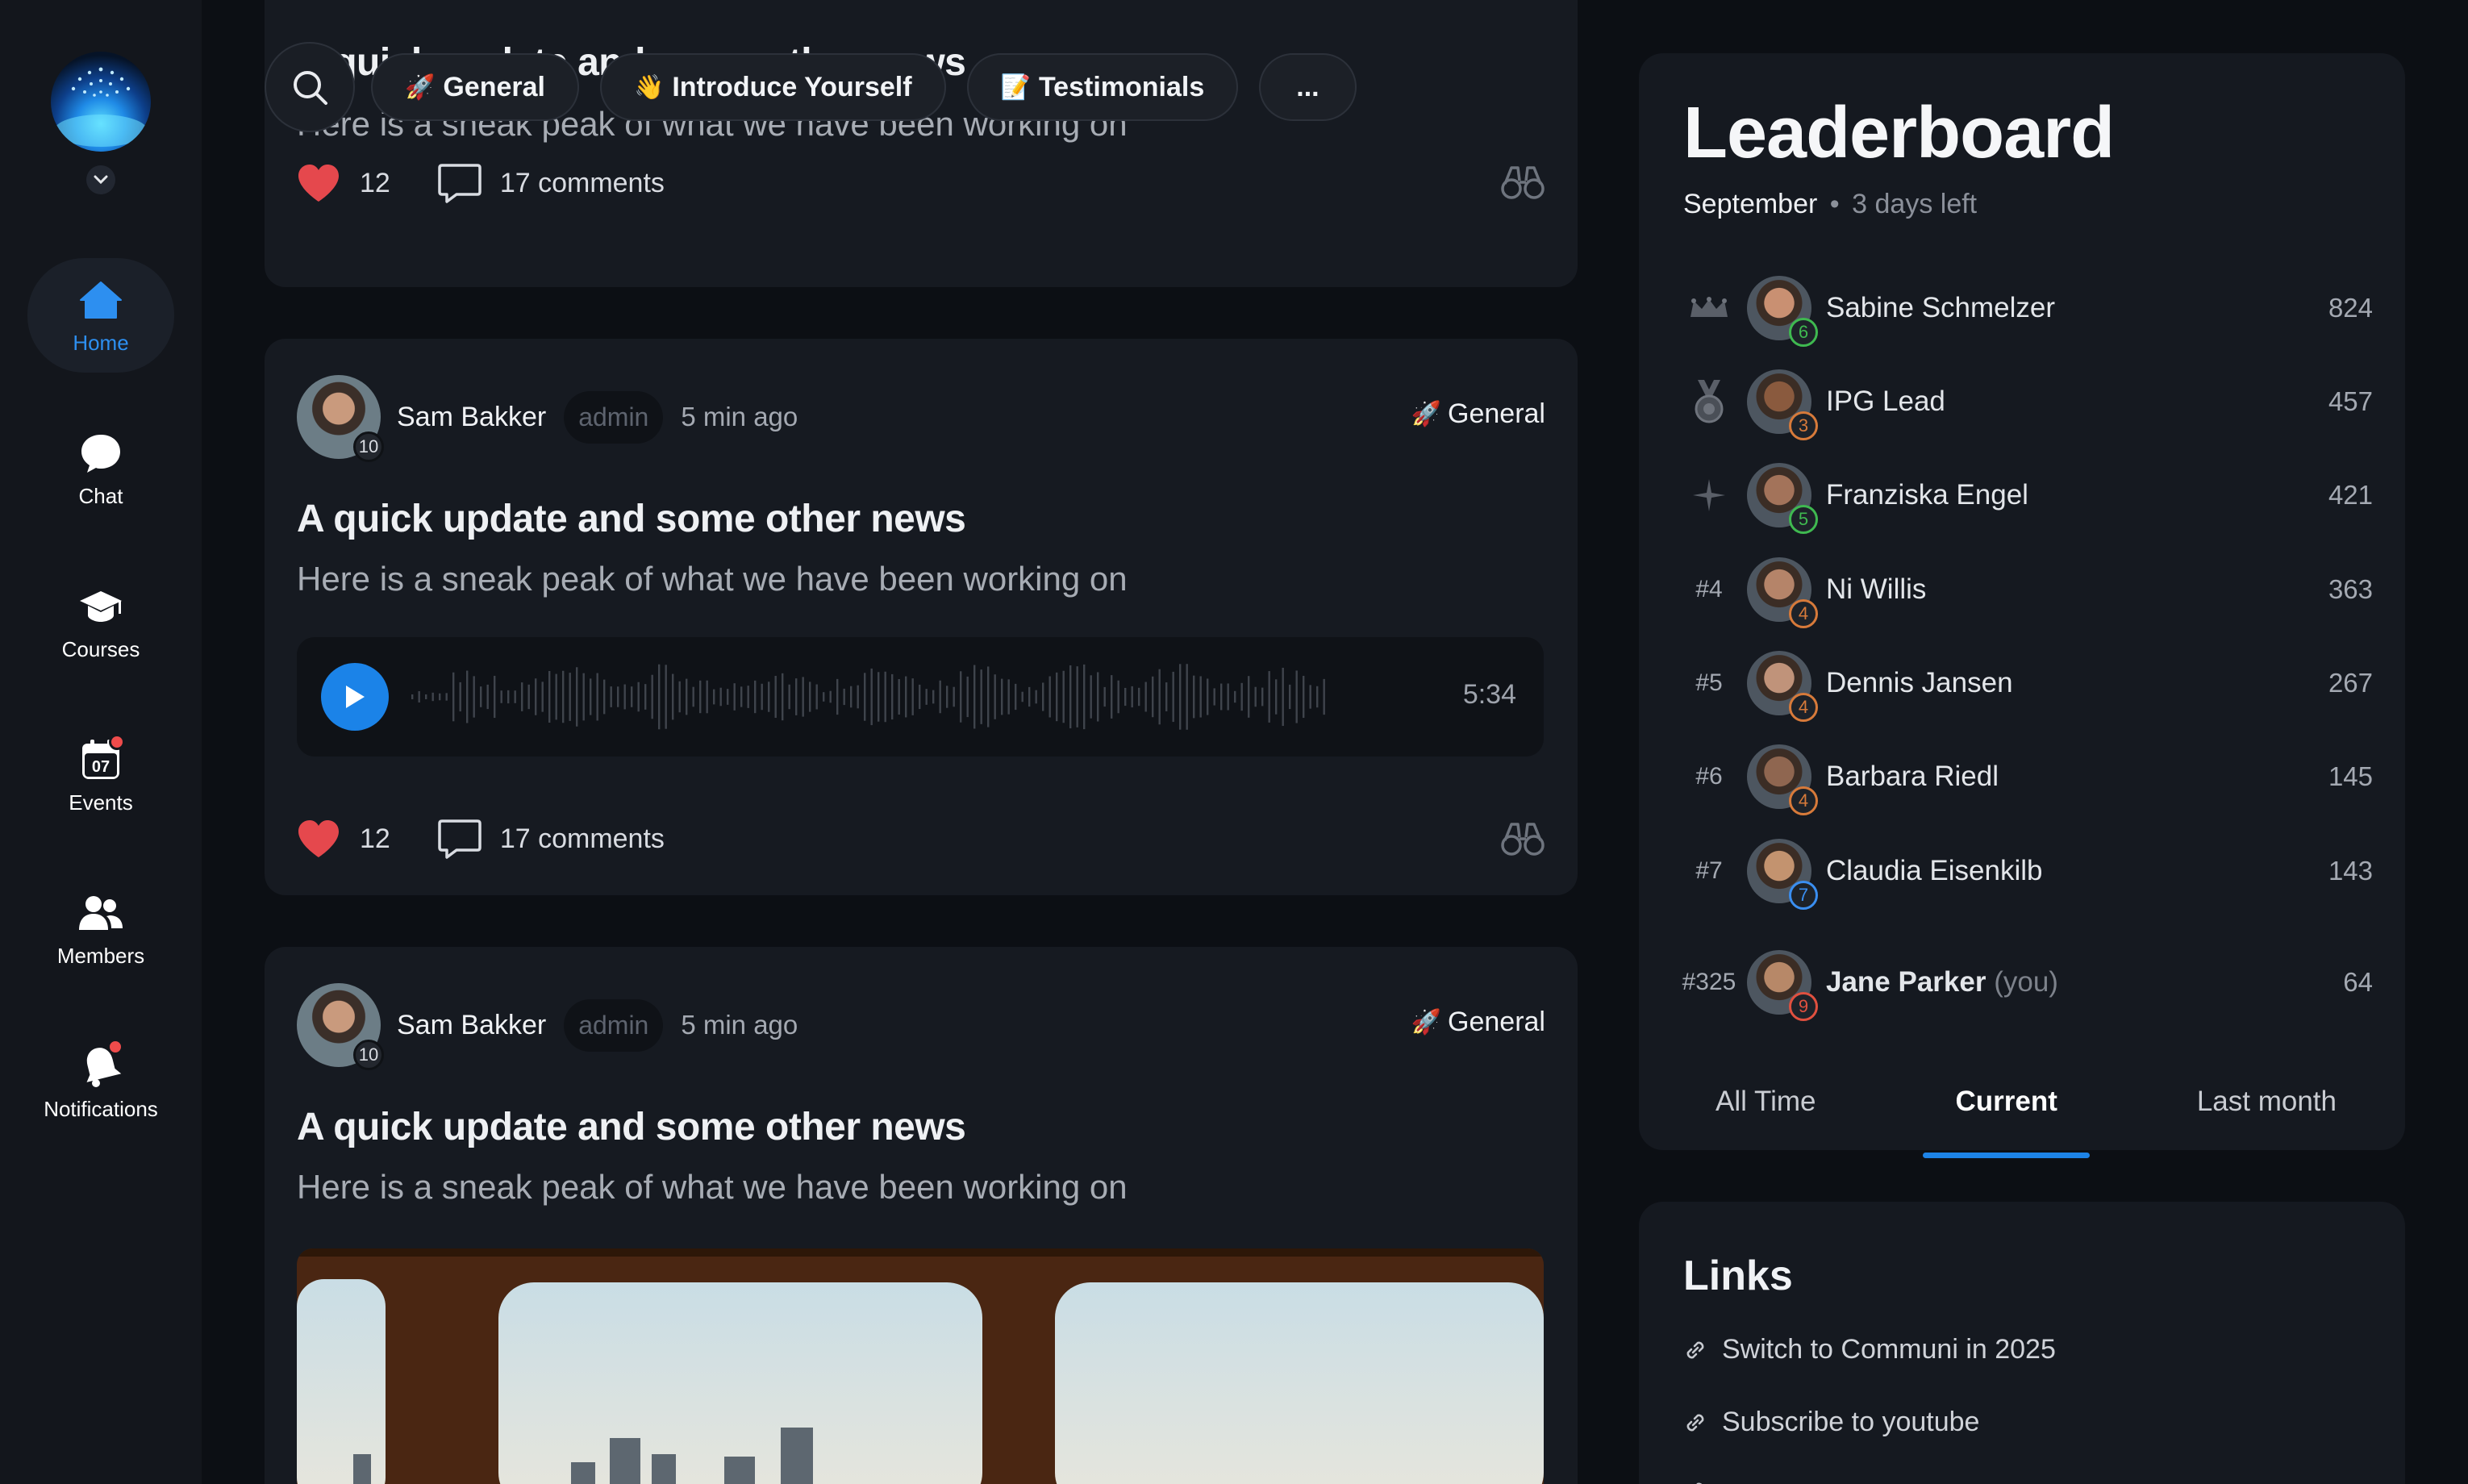 This screenshot has height=1484, width=2468. I want to click on chat-icon, so click(101, 453).